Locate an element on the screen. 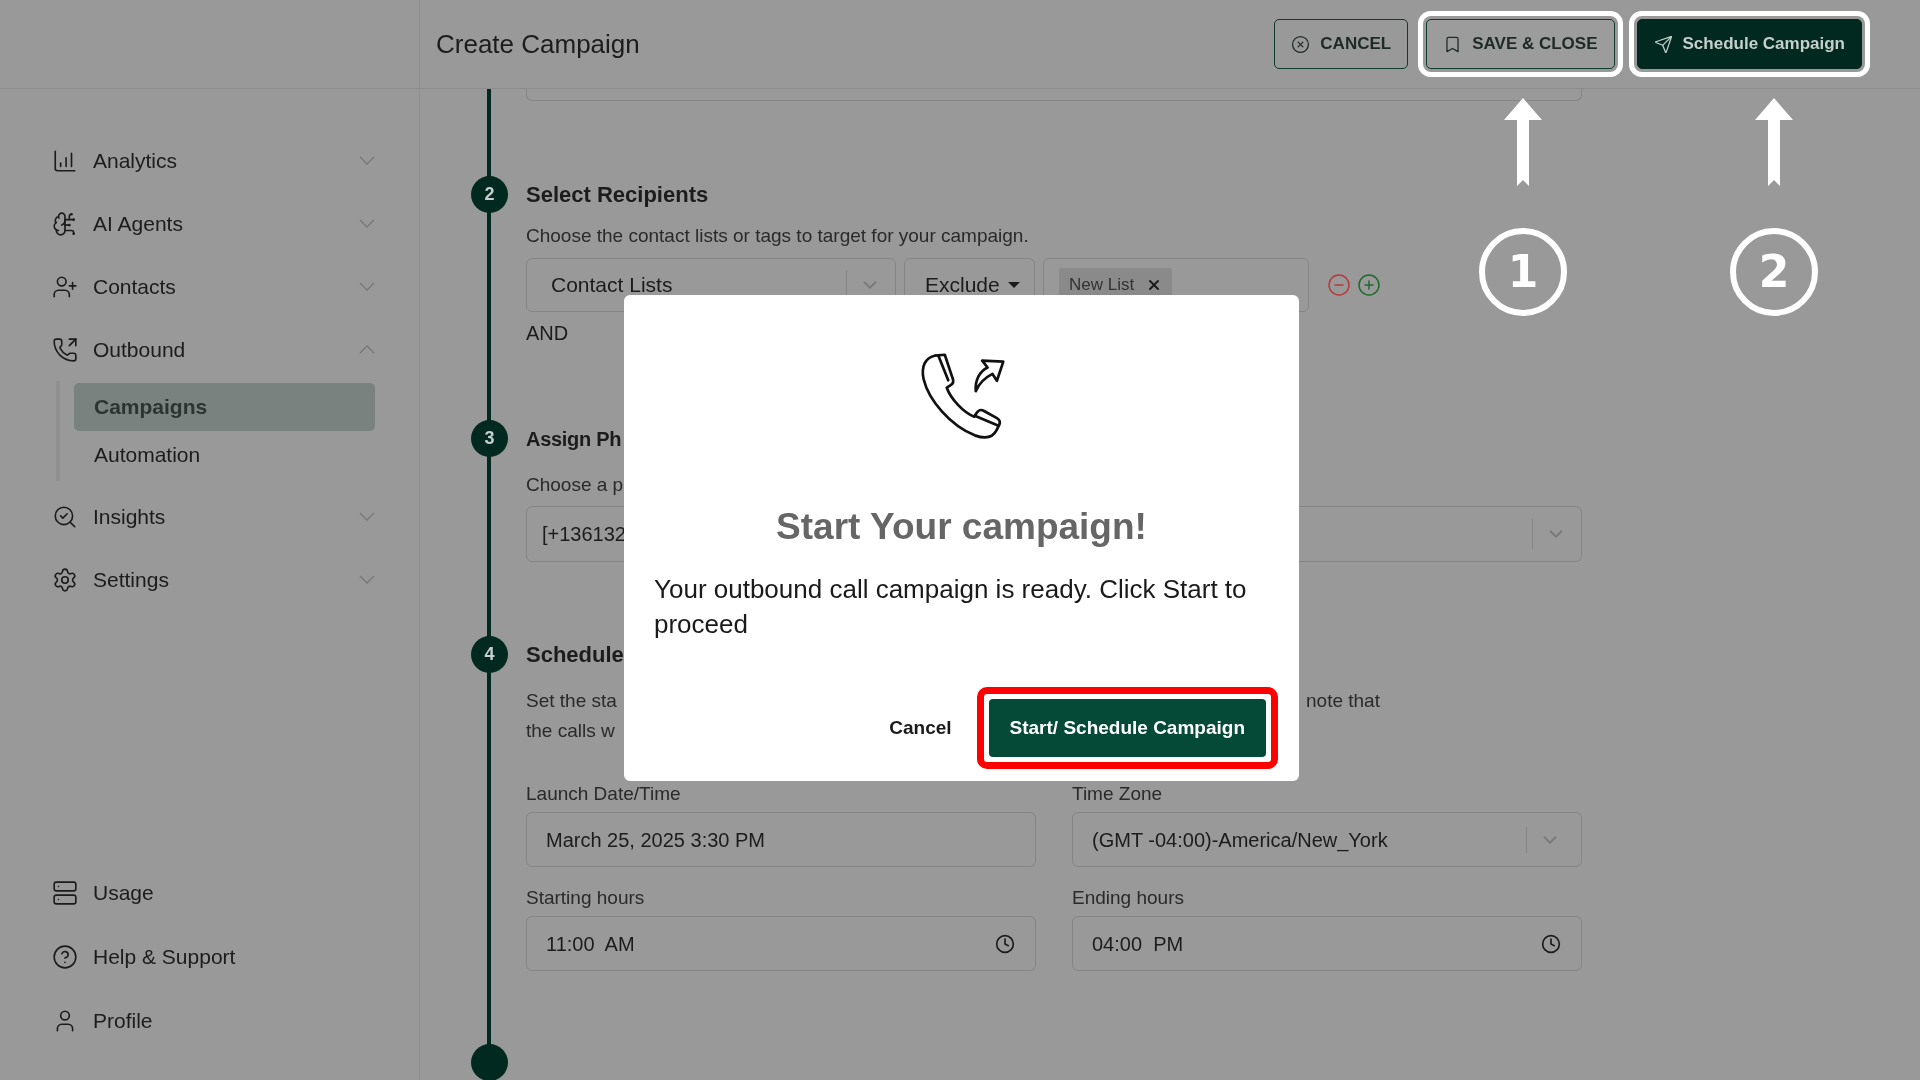 This screenshot has height=1080, width=1920. sidebar-item: Contacts is located at coordinates (213, 286).